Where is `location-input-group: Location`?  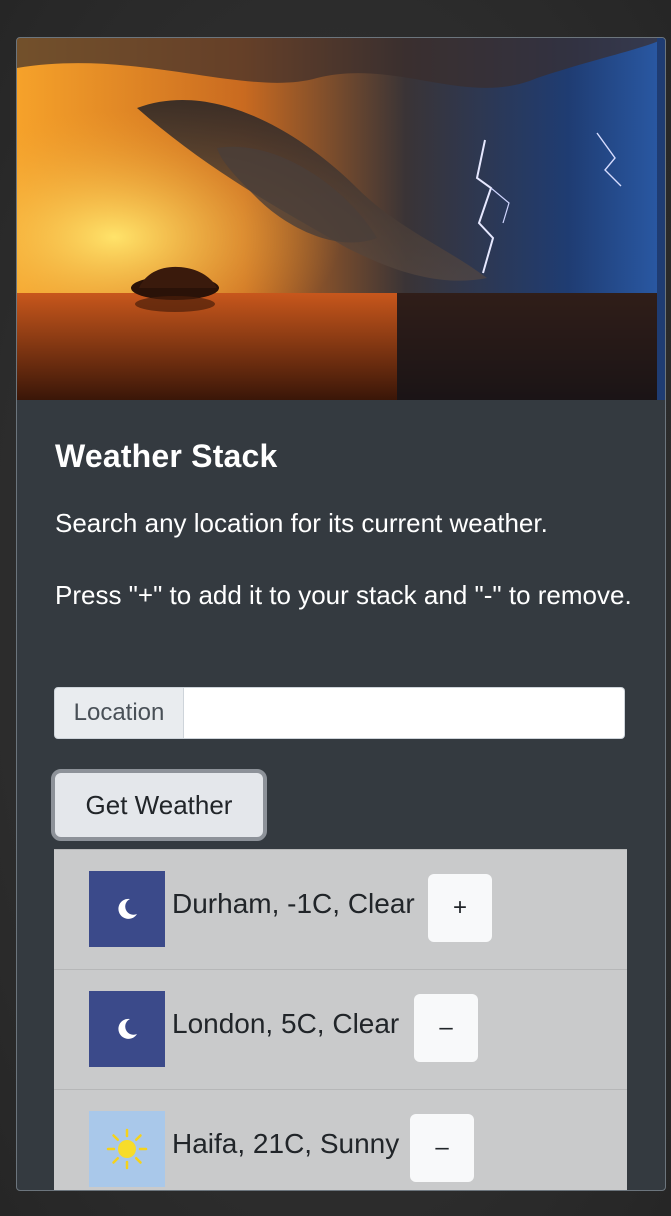
location-input-group: Location is located at coordinates (339, 714).